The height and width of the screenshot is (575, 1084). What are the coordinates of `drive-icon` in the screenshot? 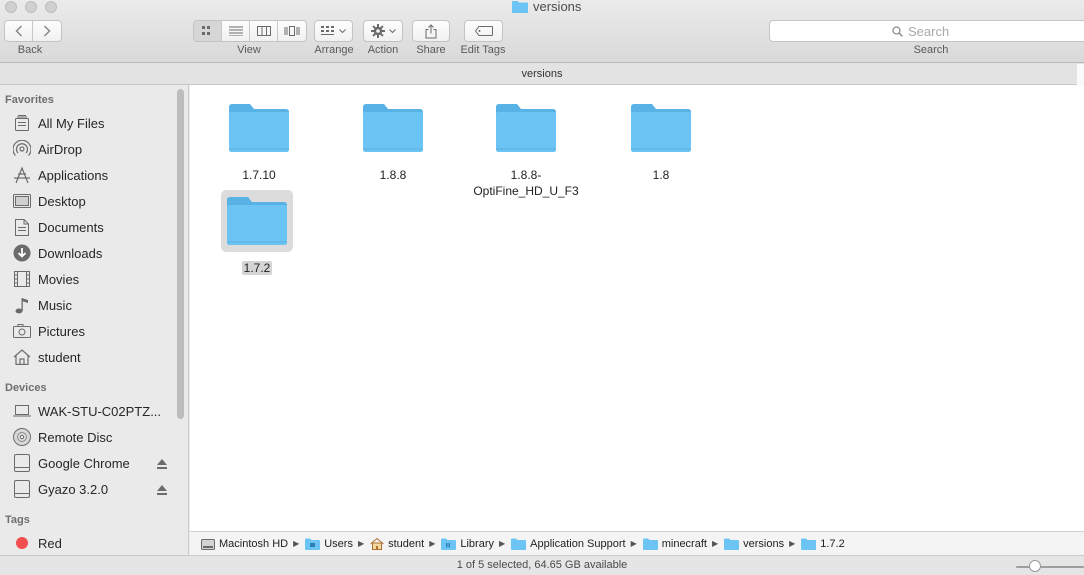 It's located at (22, 463).